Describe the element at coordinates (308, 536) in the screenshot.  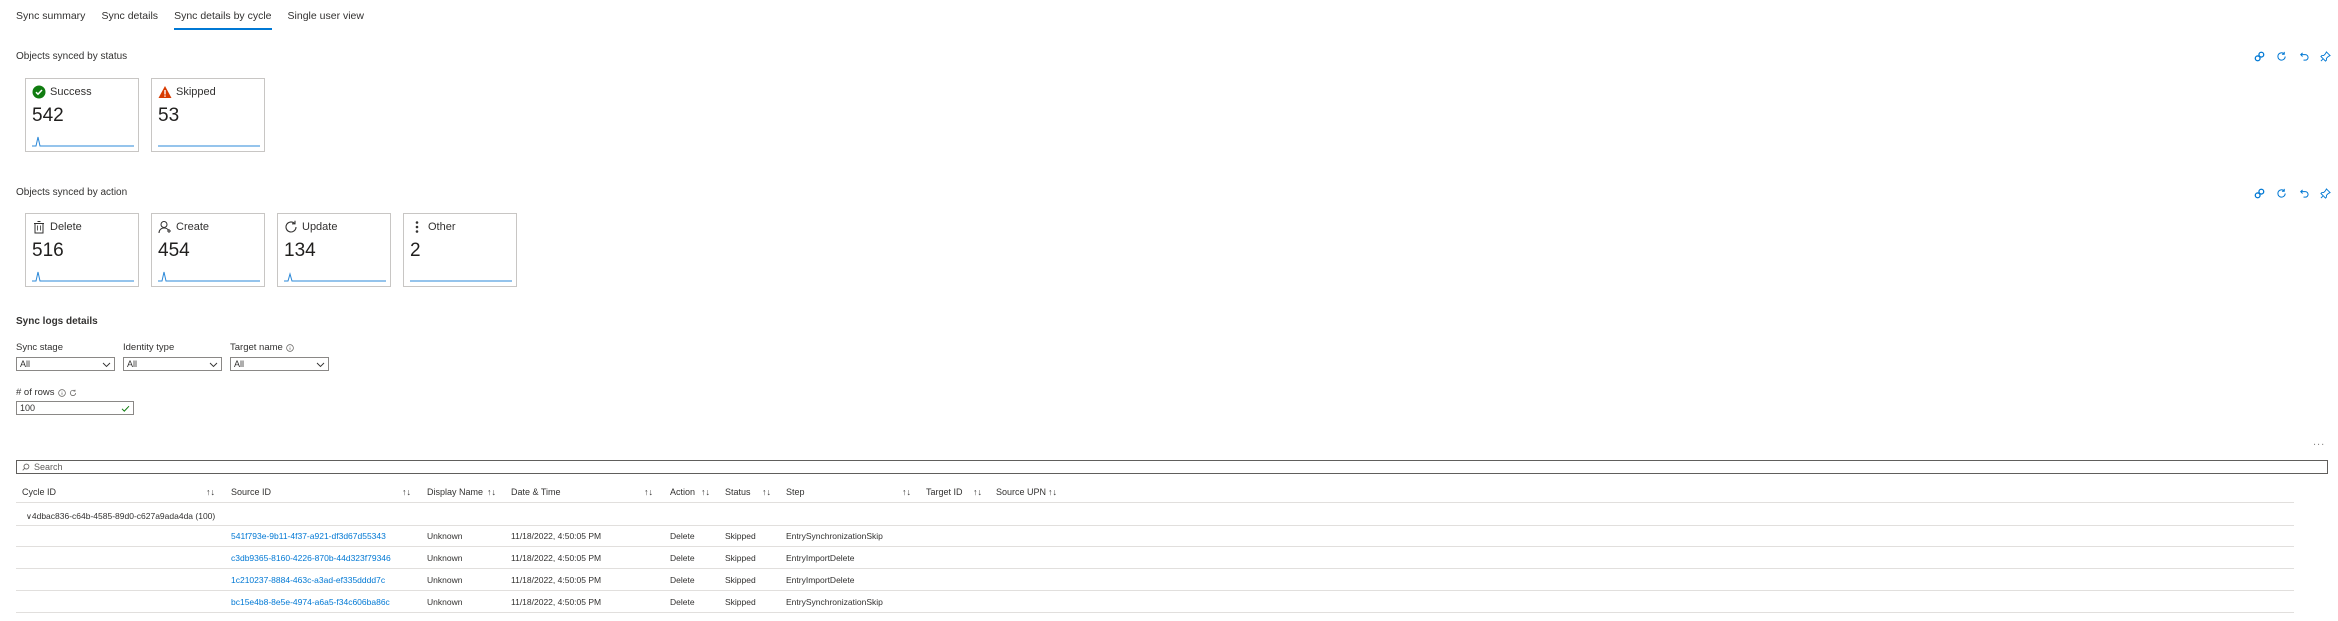
I see `source-id-link: 541f793e-9b11-4f37-a921-df3d67d55343` at that location.